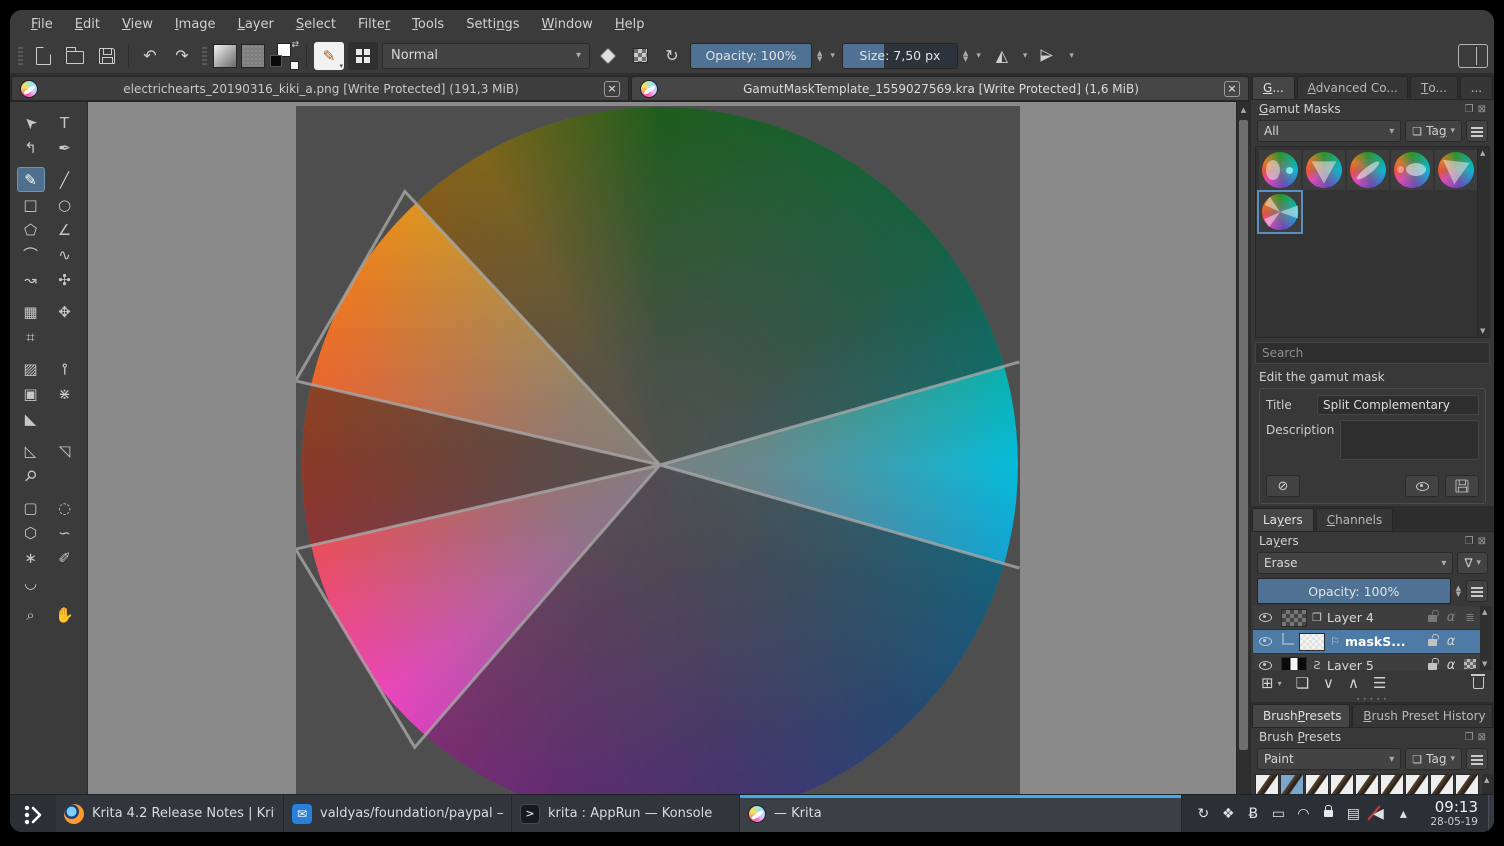 The width and height of the screenshot is (1504, 846). Describe the element at coordinates (1329, 759) in the screenshot. I see `brush-filter-combo: Paint` at that location.